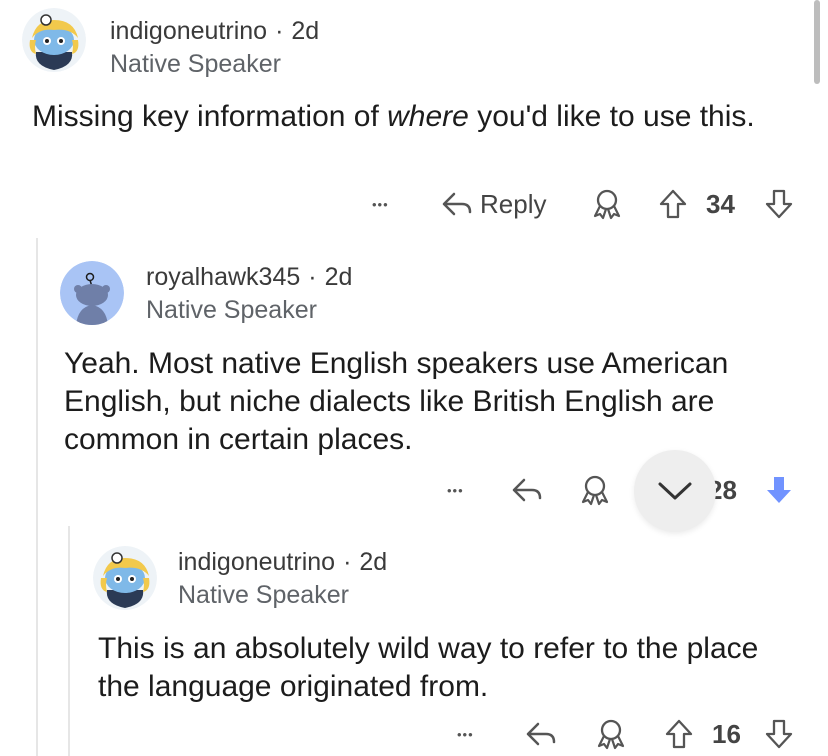 Image resolution: width=828 pixels, height=756 pixels. Describe the element at coordinates (817, 42) in the screenshot. I see `scrollbar` at that location.